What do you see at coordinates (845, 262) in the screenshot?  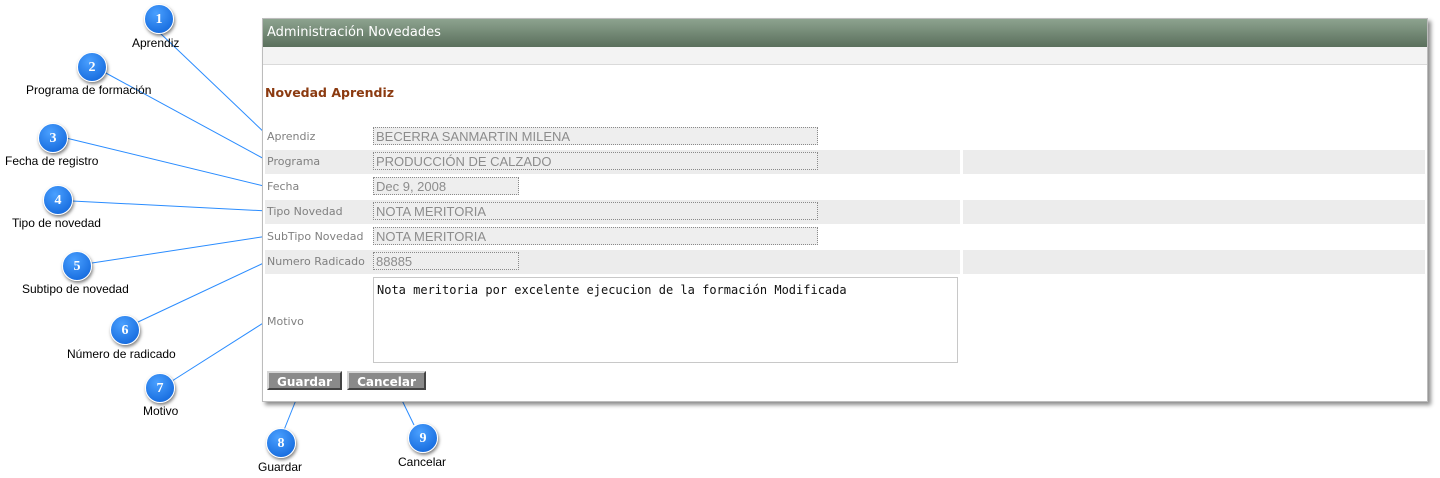 I see `row-numero-radicado: Numero Radicado 88885` at bounding box center [845, 262].